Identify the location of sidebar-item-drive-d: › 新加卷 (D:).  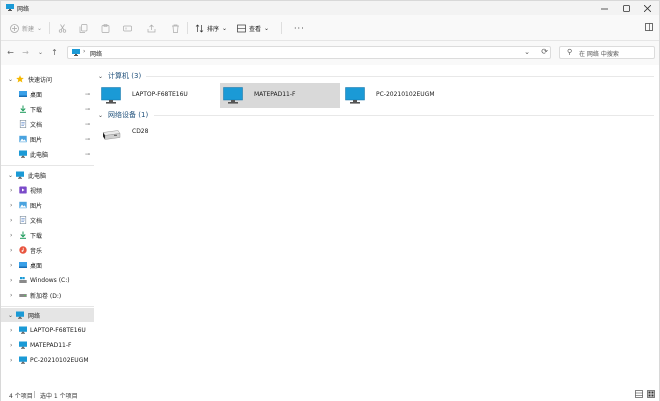
(47, 295).